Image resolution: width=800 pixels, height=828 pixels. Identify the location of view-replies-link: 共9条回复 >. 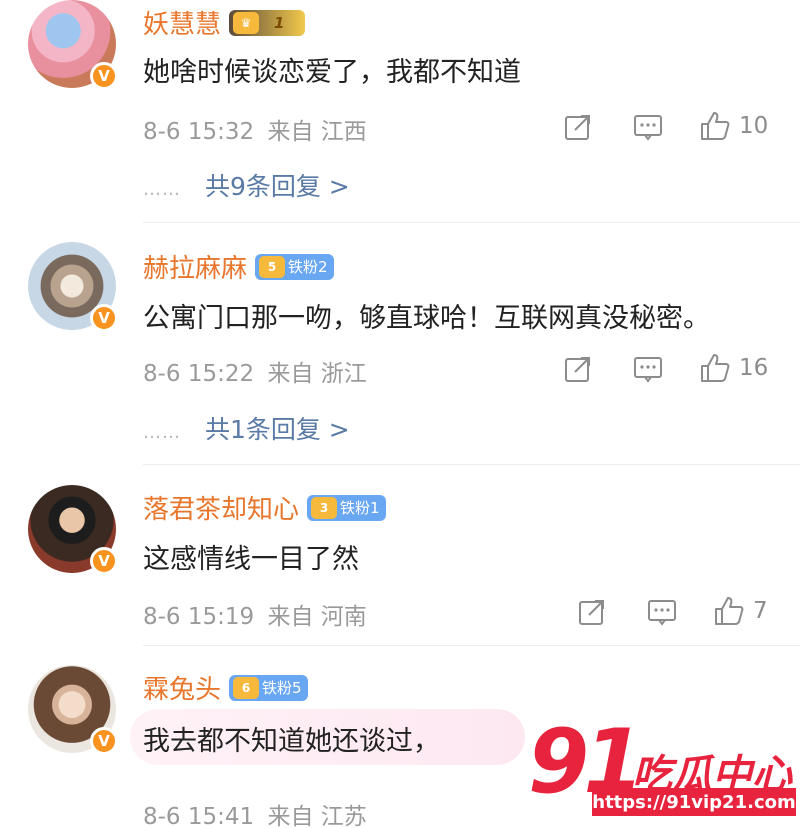
(277, 186).